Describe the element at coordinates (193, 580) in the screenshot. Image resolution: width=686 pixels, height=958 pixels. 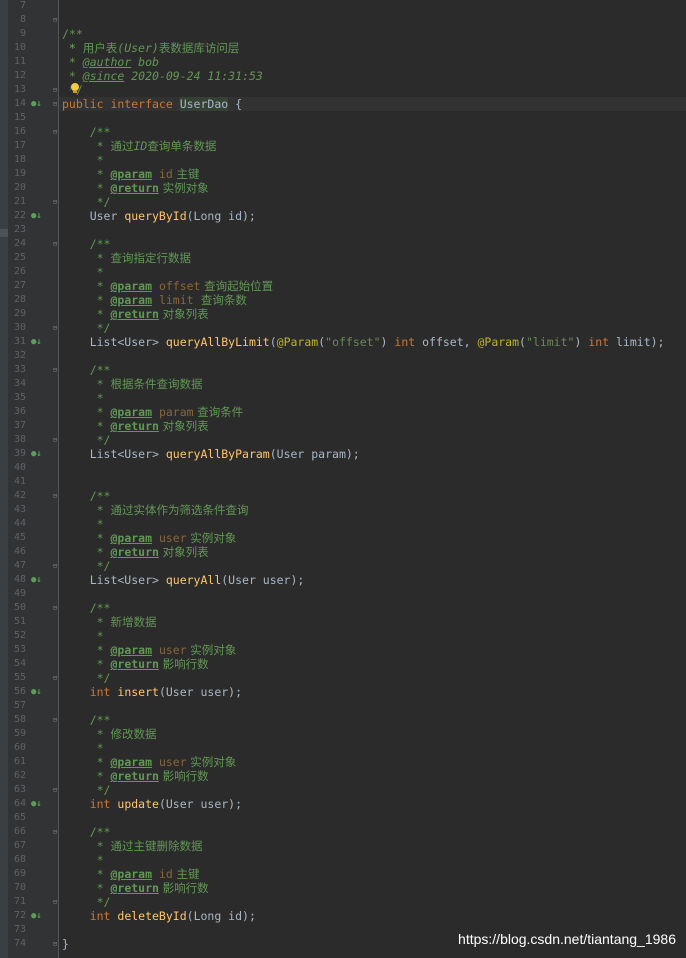
I see `method-name: queryAll` at that location.